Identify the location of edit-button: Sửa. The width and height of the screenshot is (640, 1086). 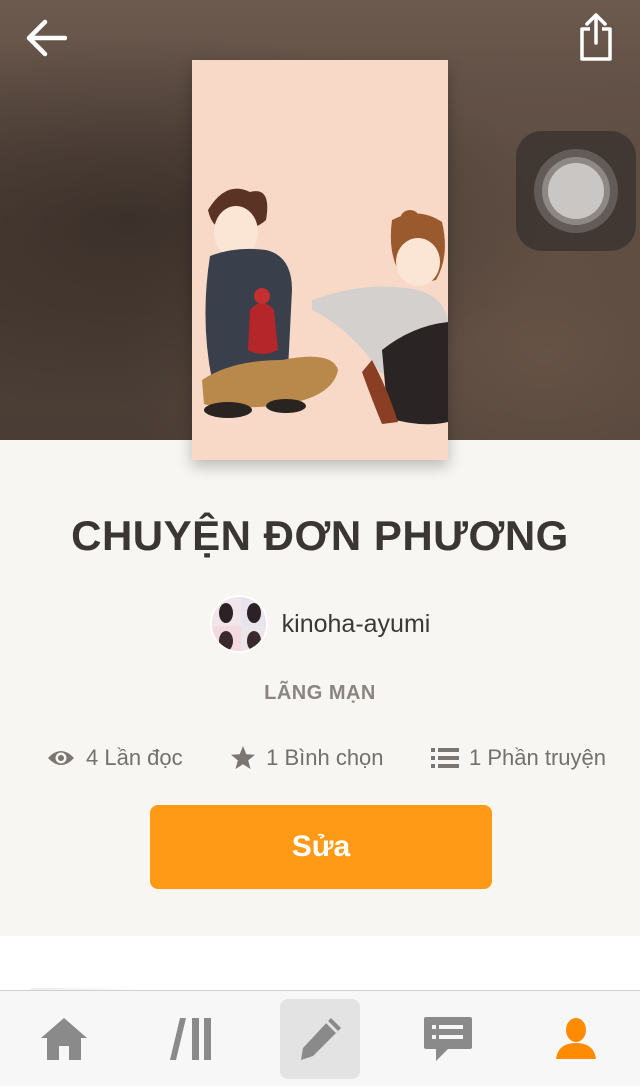
(321, 847).